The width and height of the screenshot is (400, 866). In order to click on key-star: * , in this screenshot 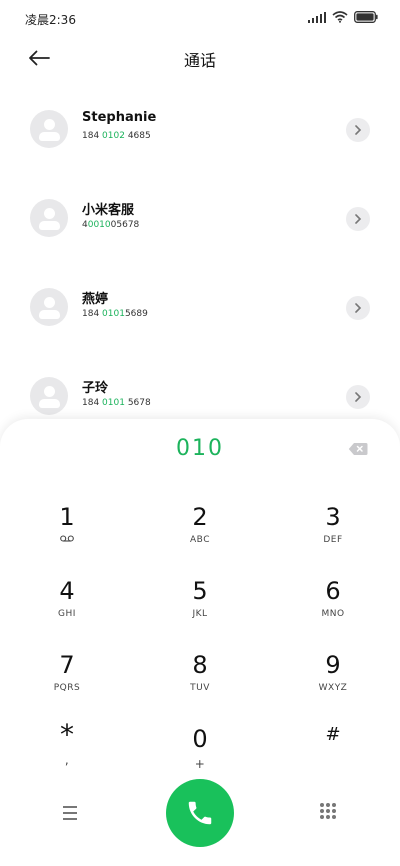, I will do `click(67, 751)`.